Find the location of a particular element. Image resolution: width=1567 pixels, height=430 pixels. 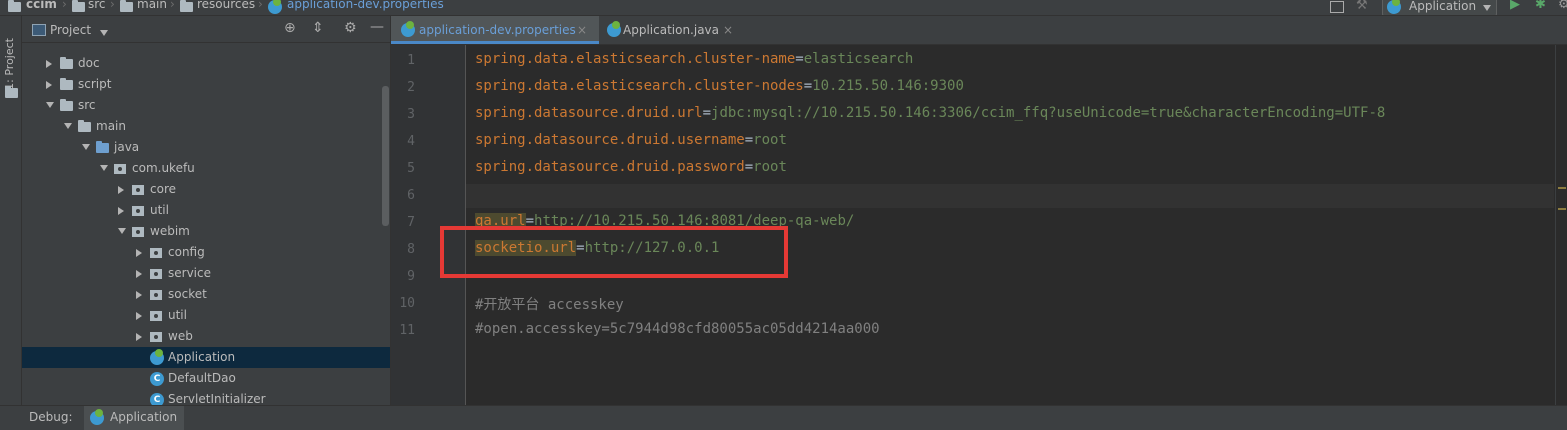

tree-row-application: Application is located at coordinates (206, 357).